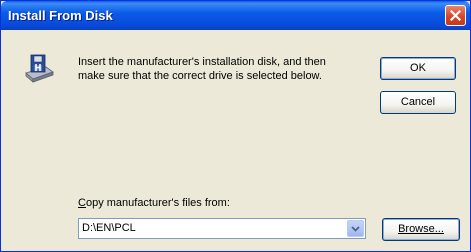 The height and width of the screenshot is (252, 471). I want to click on source-path-value: D:\EN\PCL, so click(109, 228).